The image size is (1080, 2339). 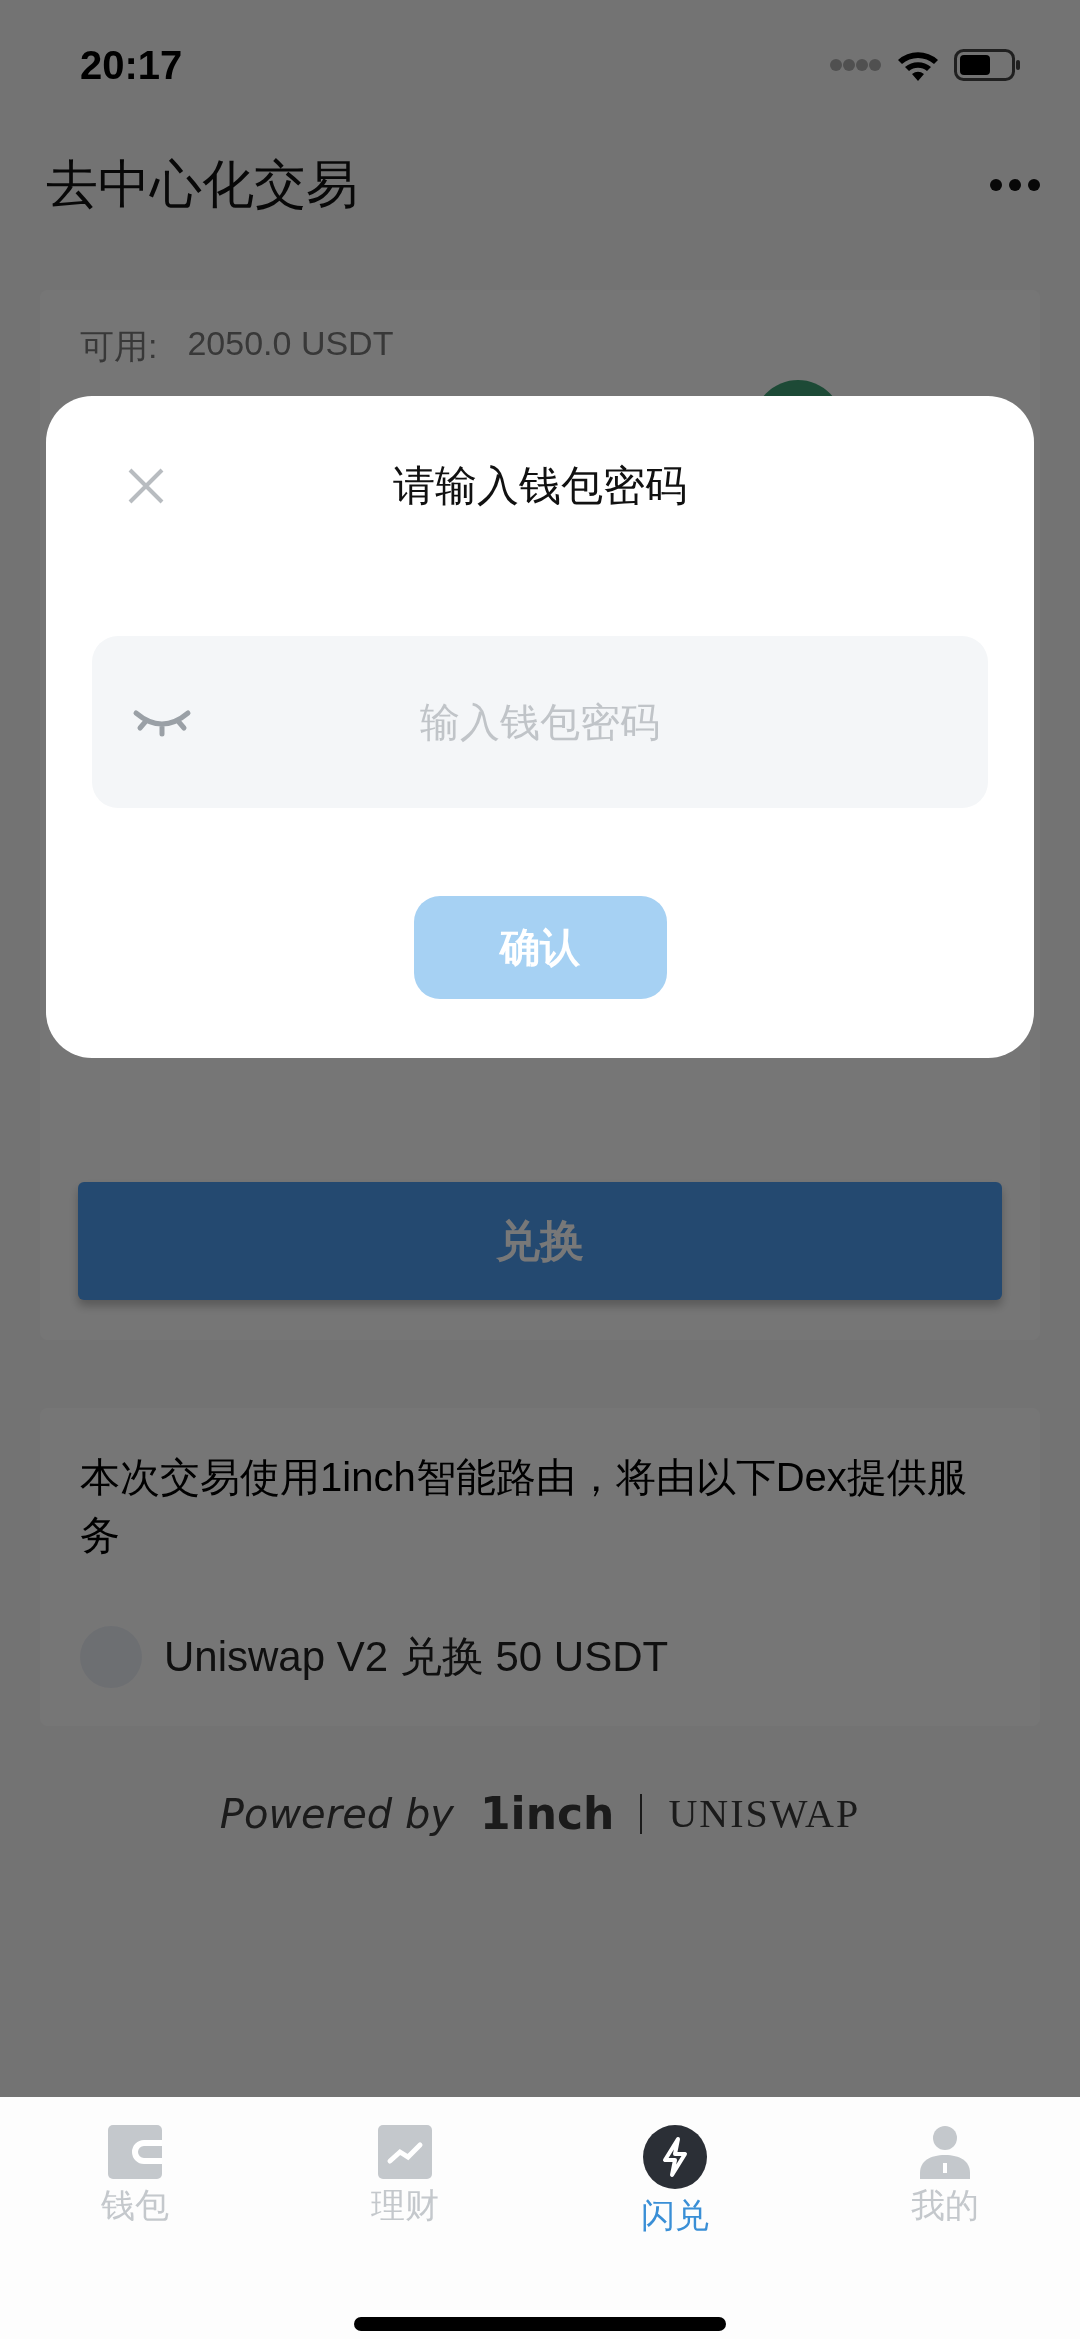 I want to click on tab-item: 钱包, so click(x=135, y=2182).